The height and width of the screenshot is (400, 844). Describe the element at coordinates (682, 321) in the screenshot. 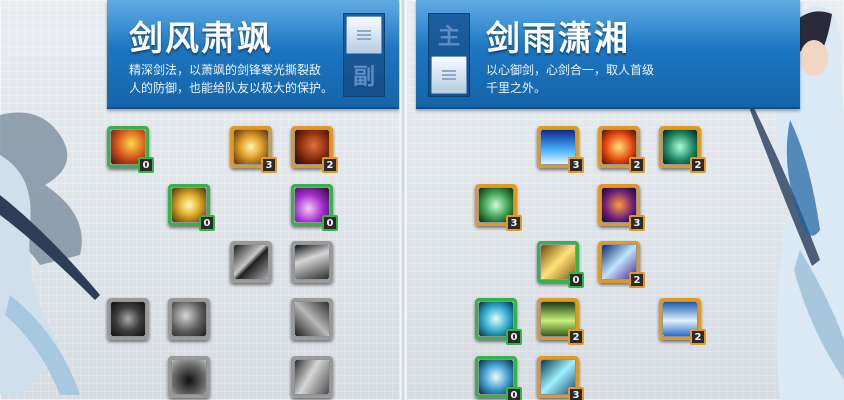

I see `right-skill-slot-10: 2` at that location.